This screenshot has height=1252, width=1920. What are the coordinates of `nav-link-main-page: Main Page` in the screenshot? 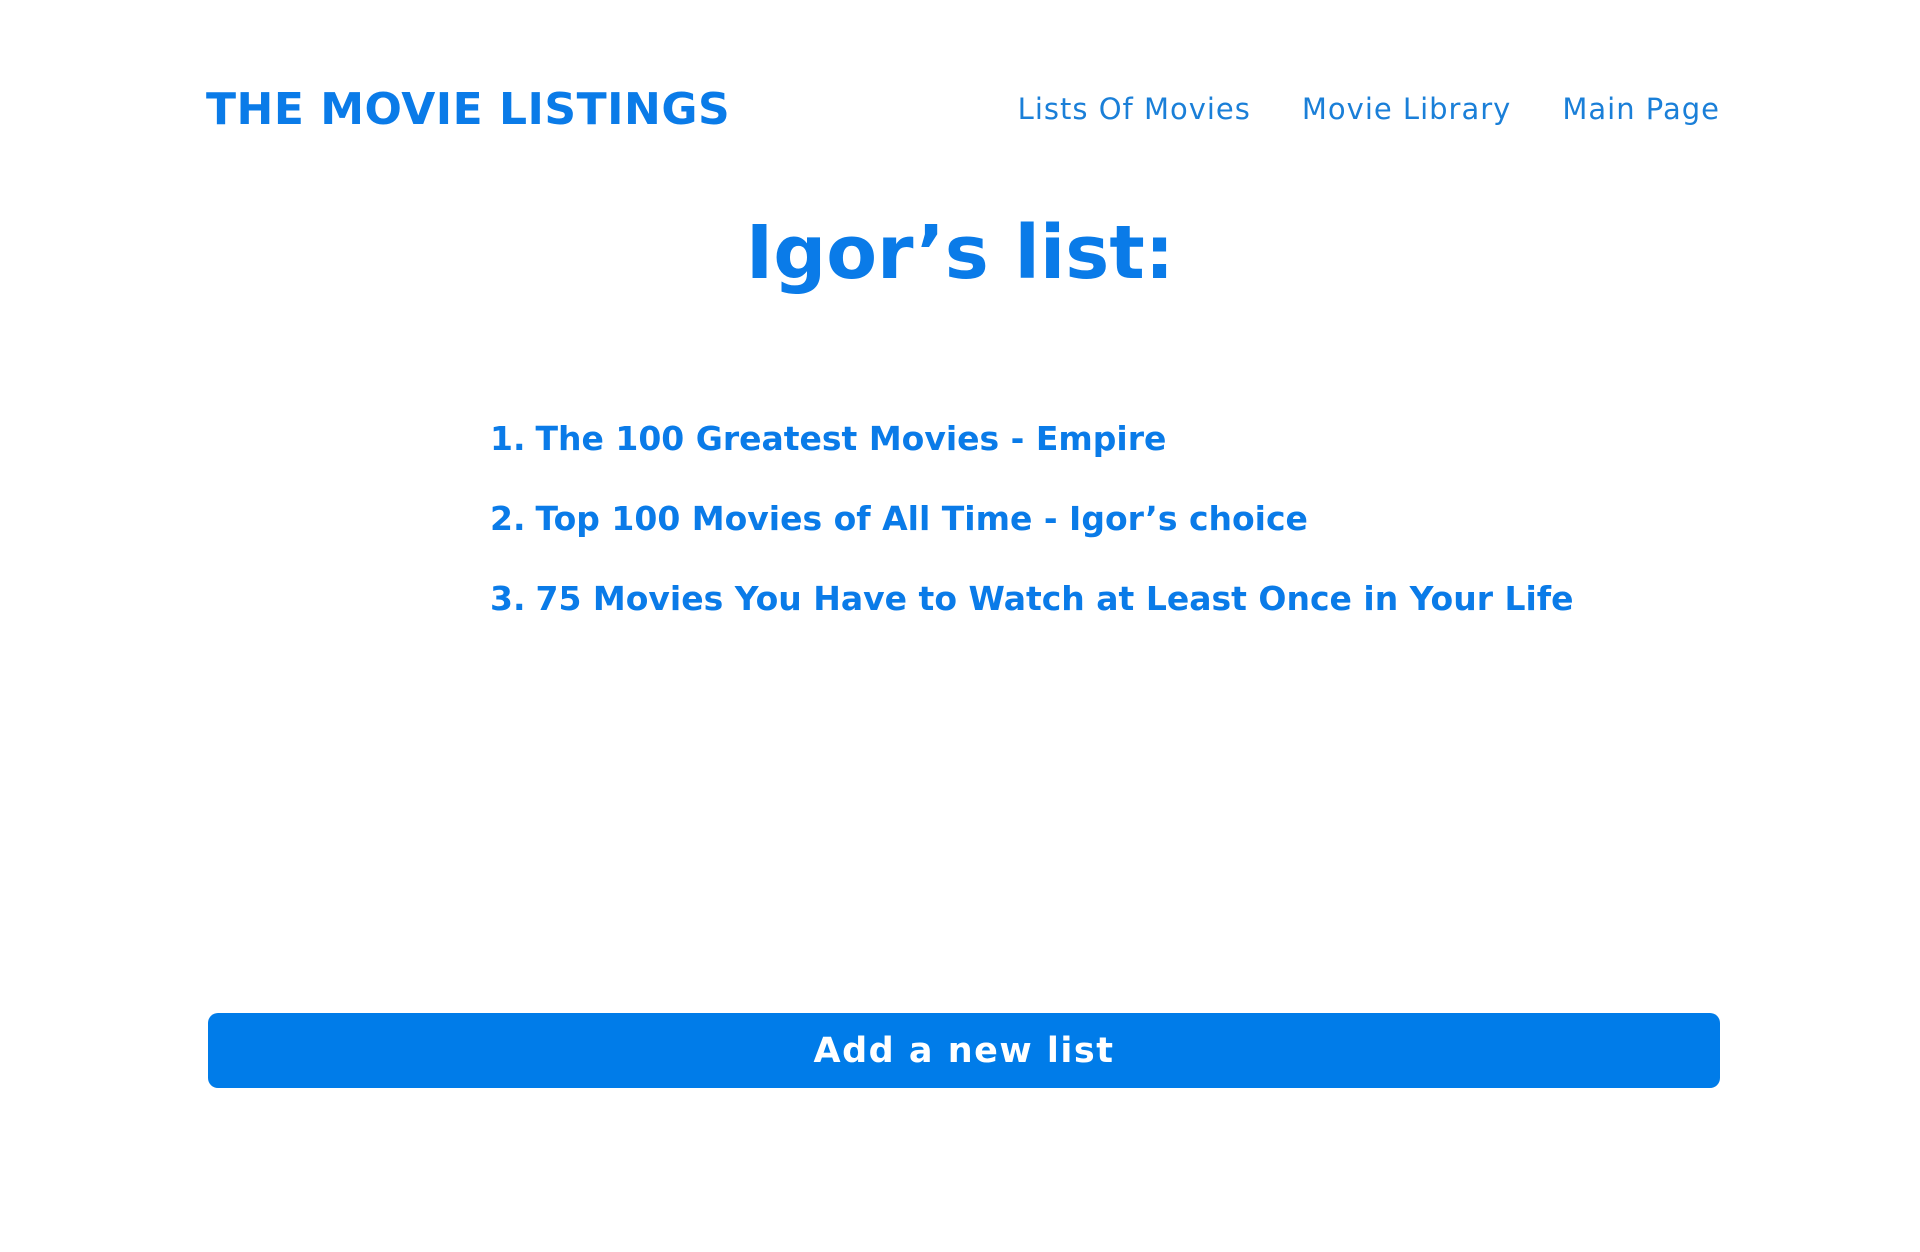 It's located at (1641, 109).